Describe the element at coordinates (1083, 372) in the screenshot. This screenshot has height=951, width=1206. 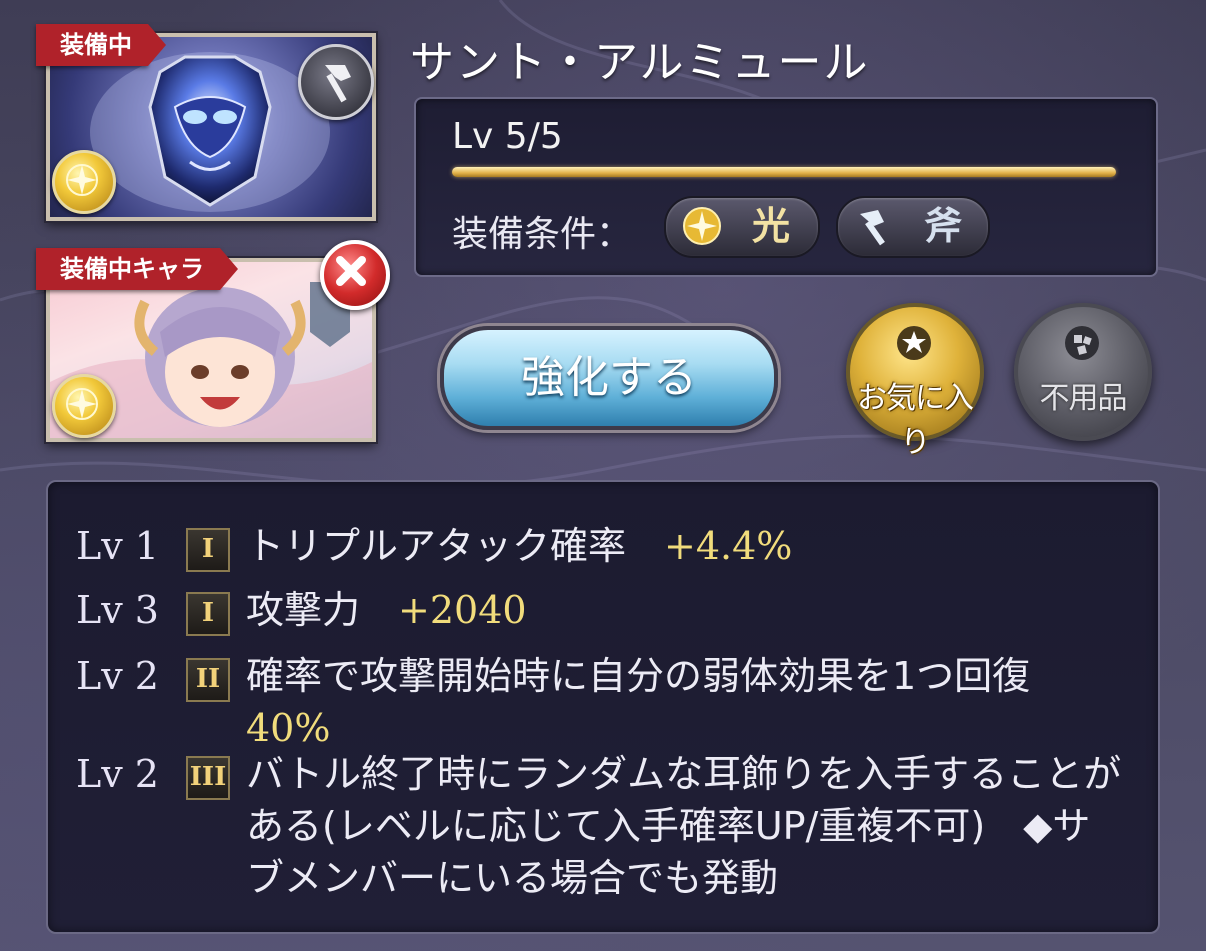
I see `unused-button: 不用品` at that location.